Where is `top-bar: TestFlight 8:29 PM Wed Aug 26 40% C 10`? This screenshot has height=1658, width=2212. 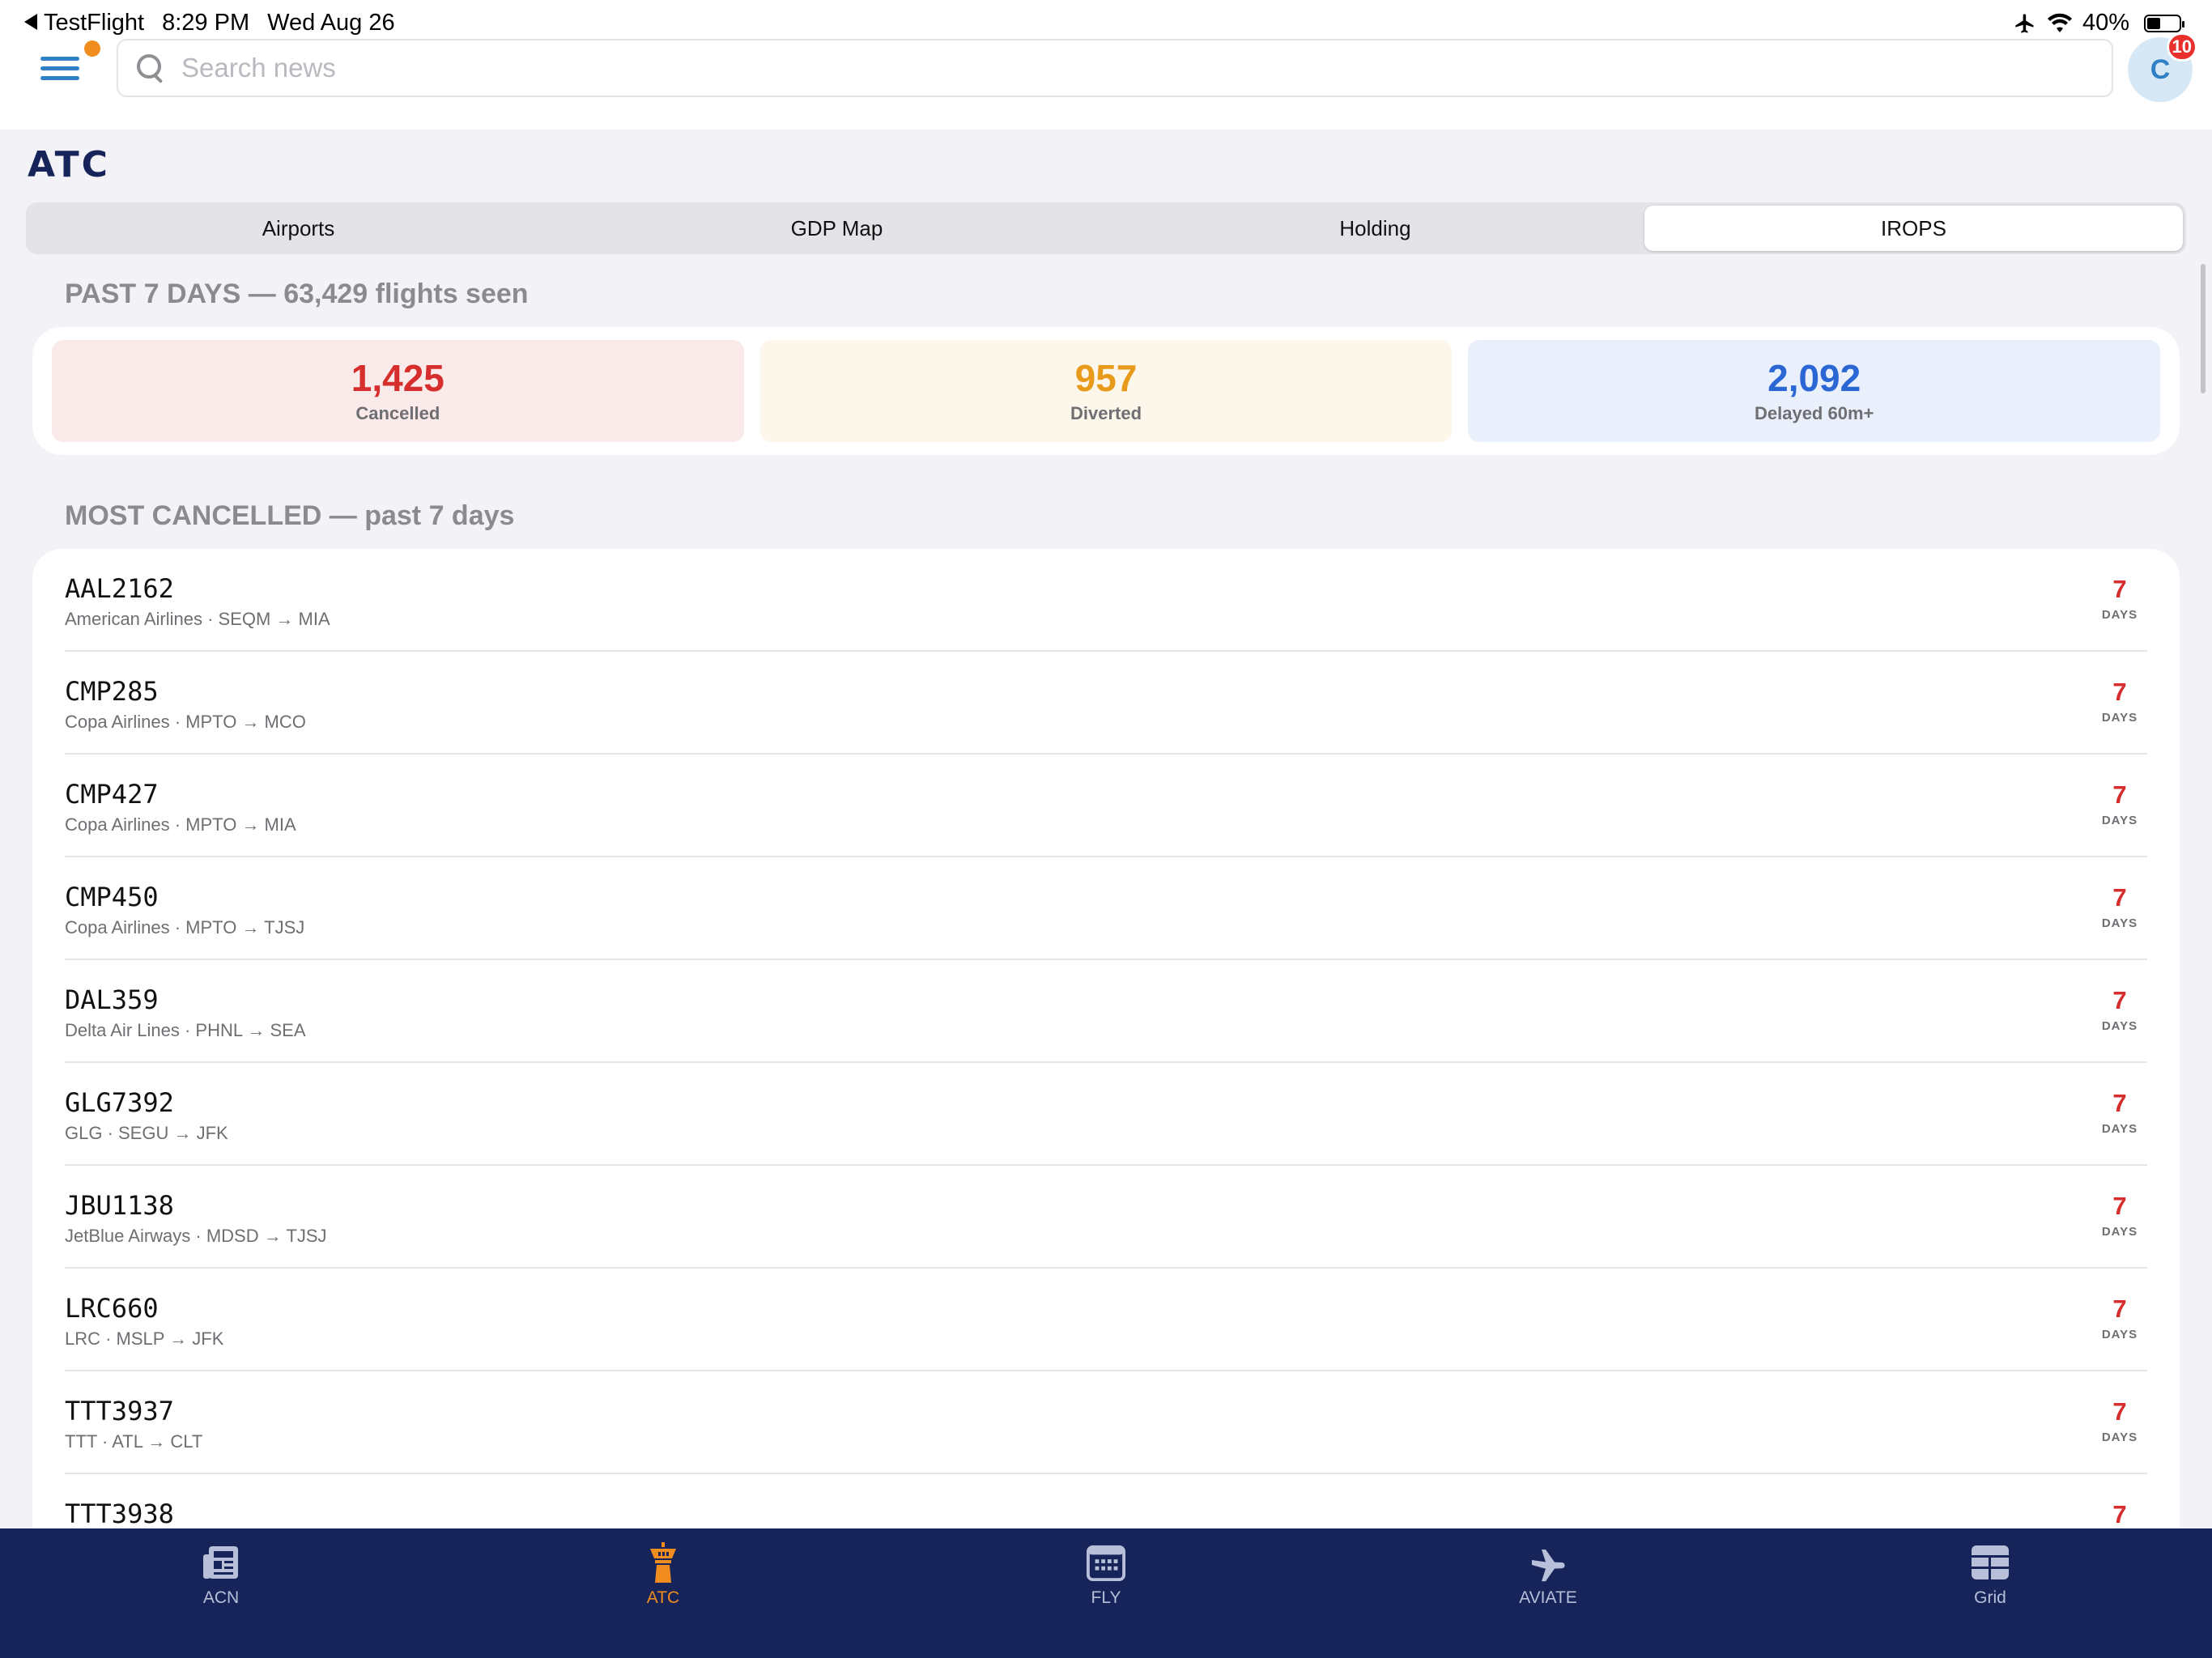 top-bar: TestFlight 8:29 PM Wed Aug 26 40% C 10 is located at coordinates (1106, 65).